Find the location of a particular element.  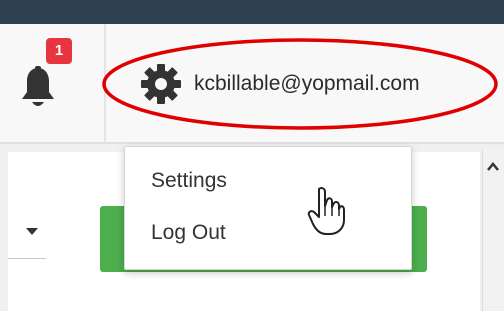

notification-count-badge: 1 is located at coordinates (59, 51).